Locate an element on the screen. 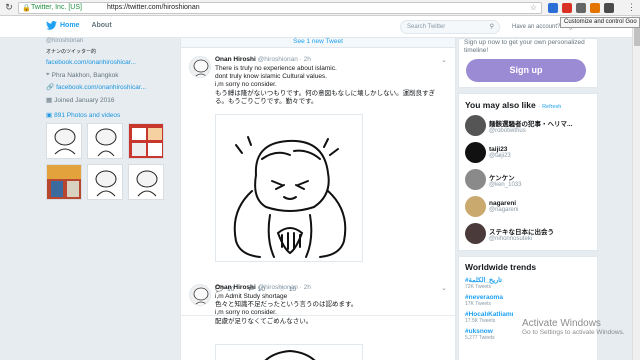 The width and height of the screenshot is (640, 360). tweet-line: もう縛は隆がないつもりです。何の意図もなしに壊しかしない。運削良すぎ is located at coordinates (325, 93).